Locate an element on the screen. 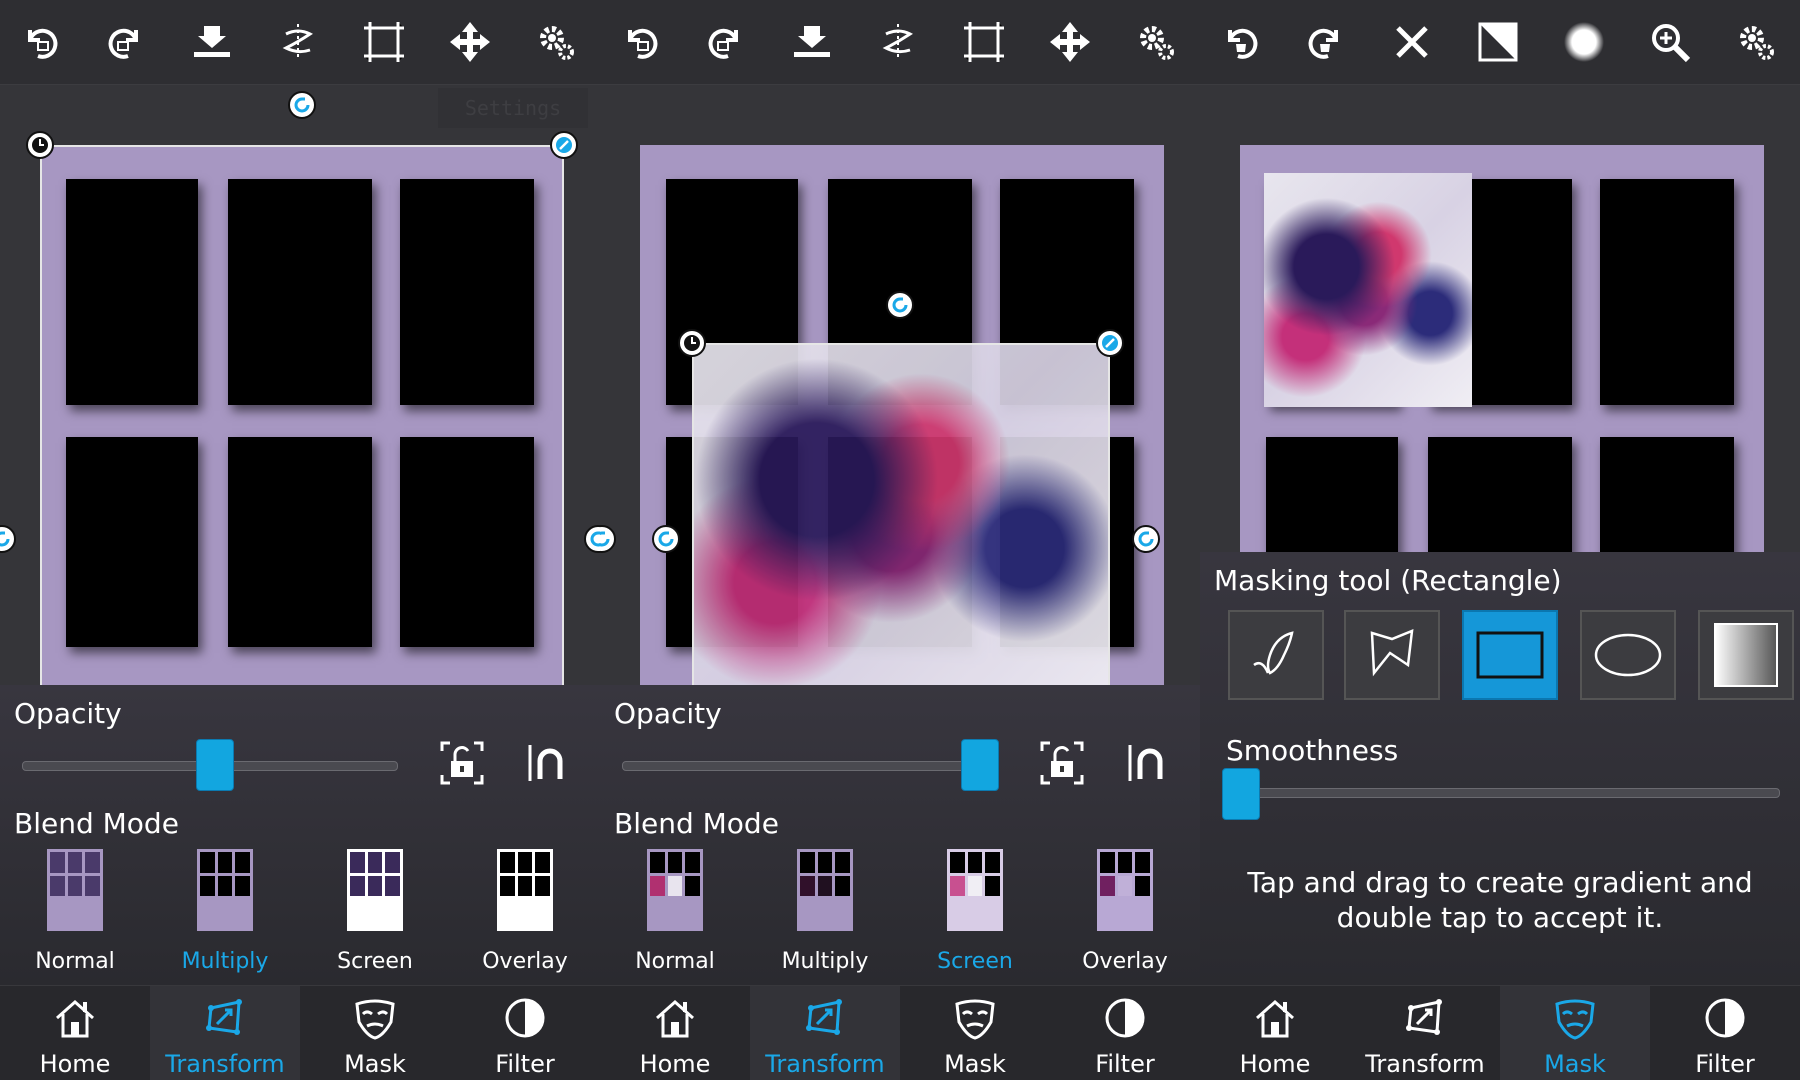 The height and width of the screenshot is (1080, 1800). mask-redo-icon is located at coordinates (1326, 42).